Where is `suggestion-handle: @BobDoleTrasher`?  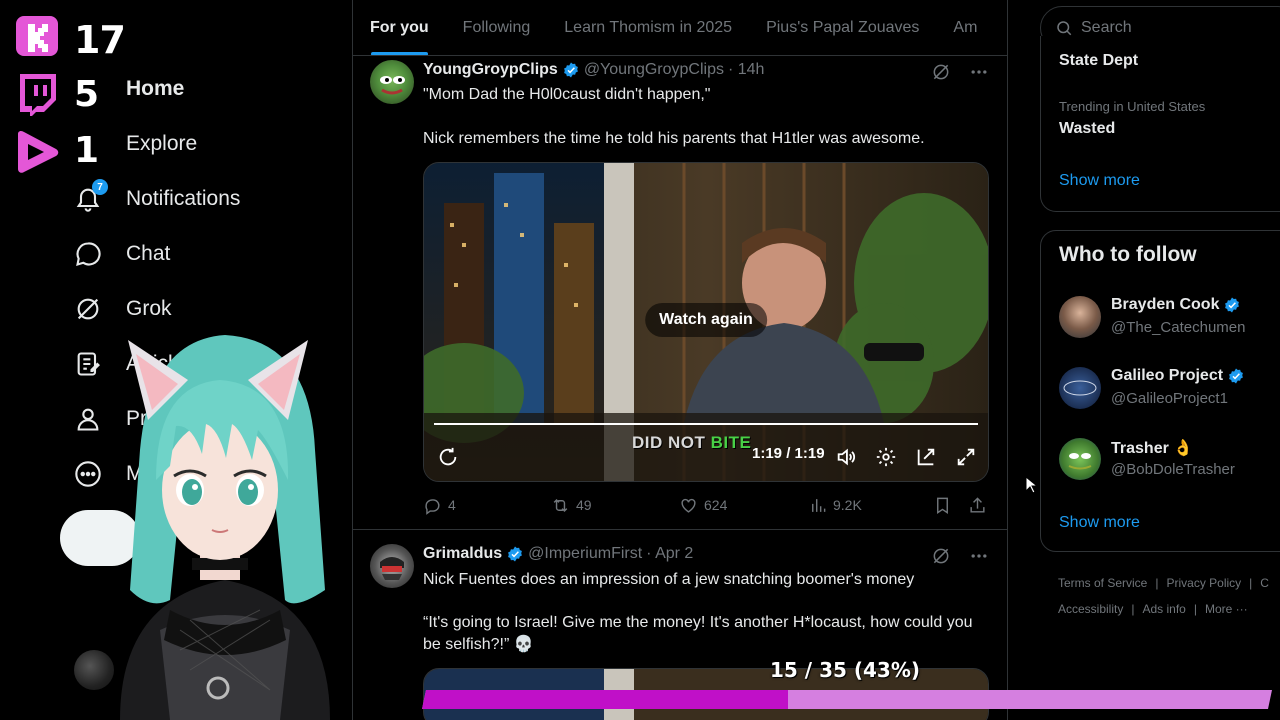 suggestion-handle: @BobDoleTrasher is located at coordinates (1173, 469).